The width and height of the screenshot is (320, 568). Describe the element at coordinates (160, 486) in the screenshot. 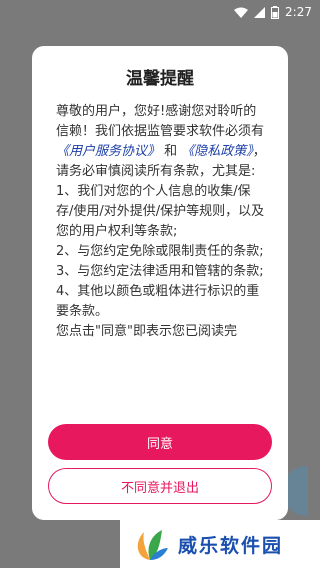

I see `disagree-exit-button: 不同意并退出` at that location.